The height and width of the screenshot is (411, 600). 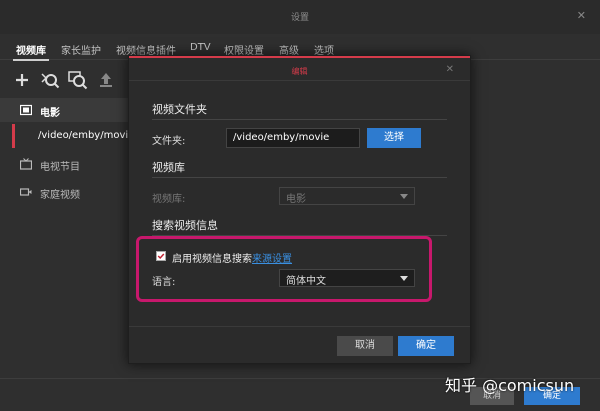 I want to click on library-item-tv: 电视节目, so click(x=66, y=164).